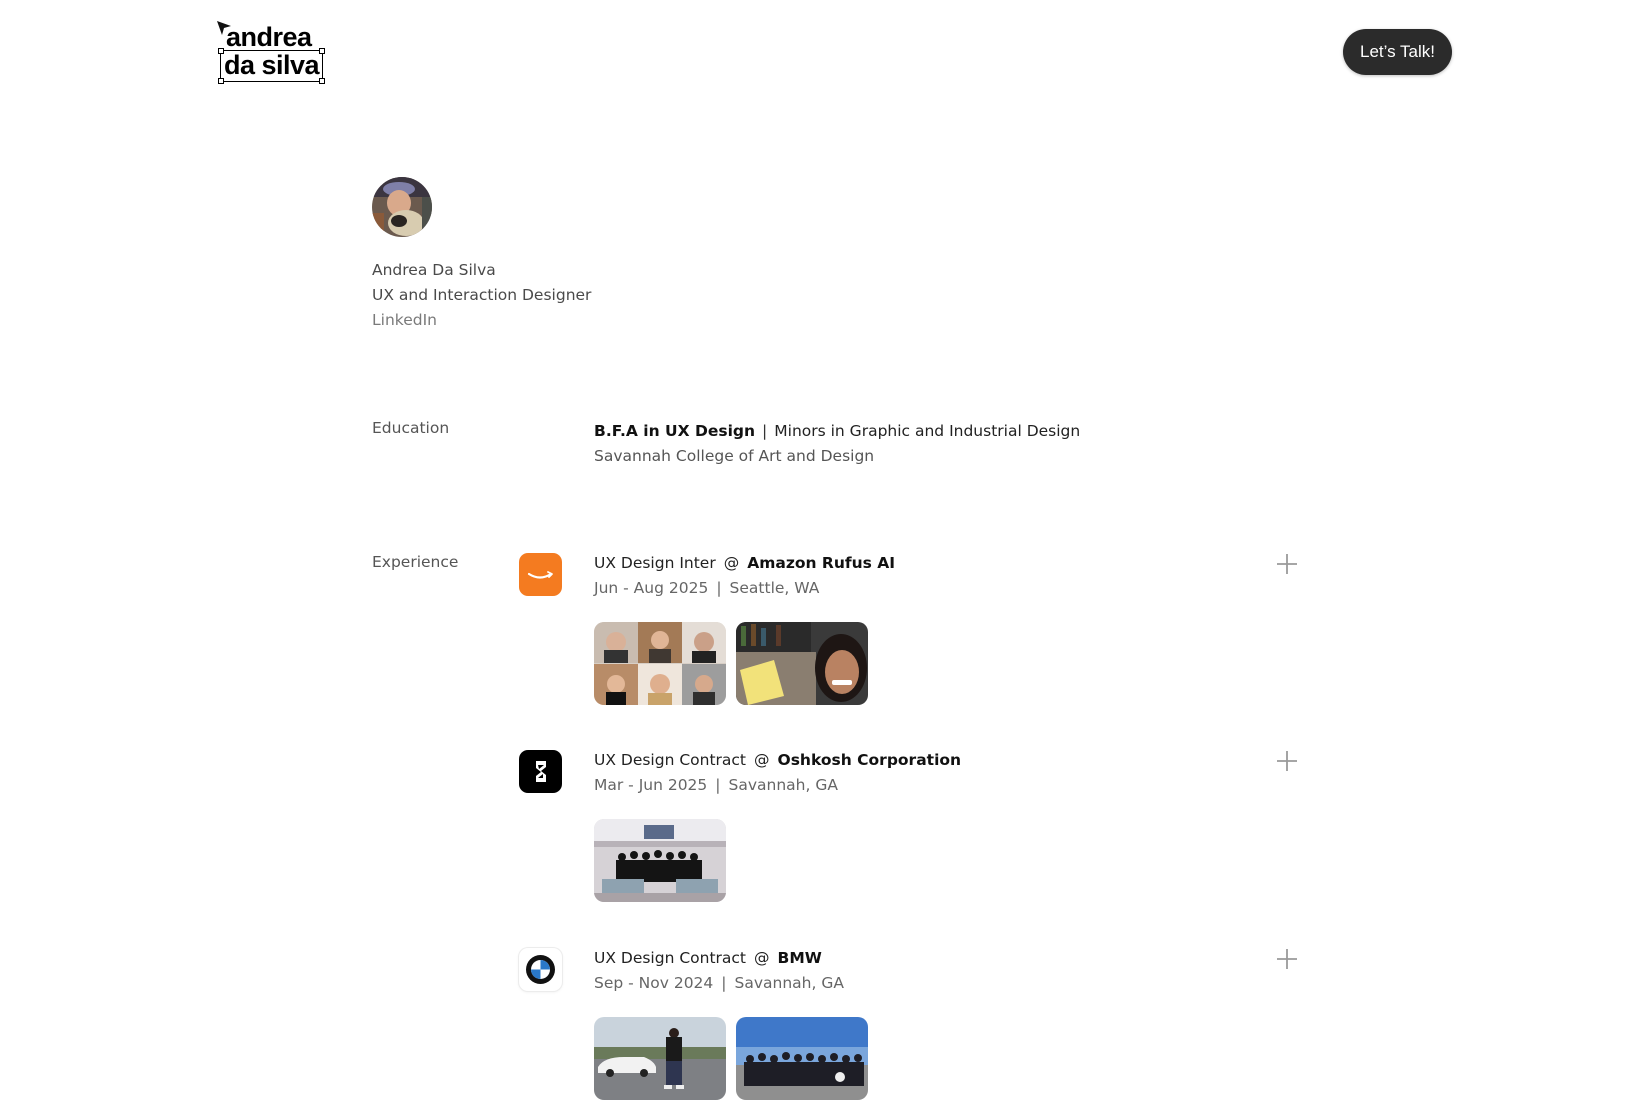 This screenshot has width=1636, height=1112. I want to click on job-meta-line: Mar - Jun 2025 | Savannah, GA, so click(716, 785).